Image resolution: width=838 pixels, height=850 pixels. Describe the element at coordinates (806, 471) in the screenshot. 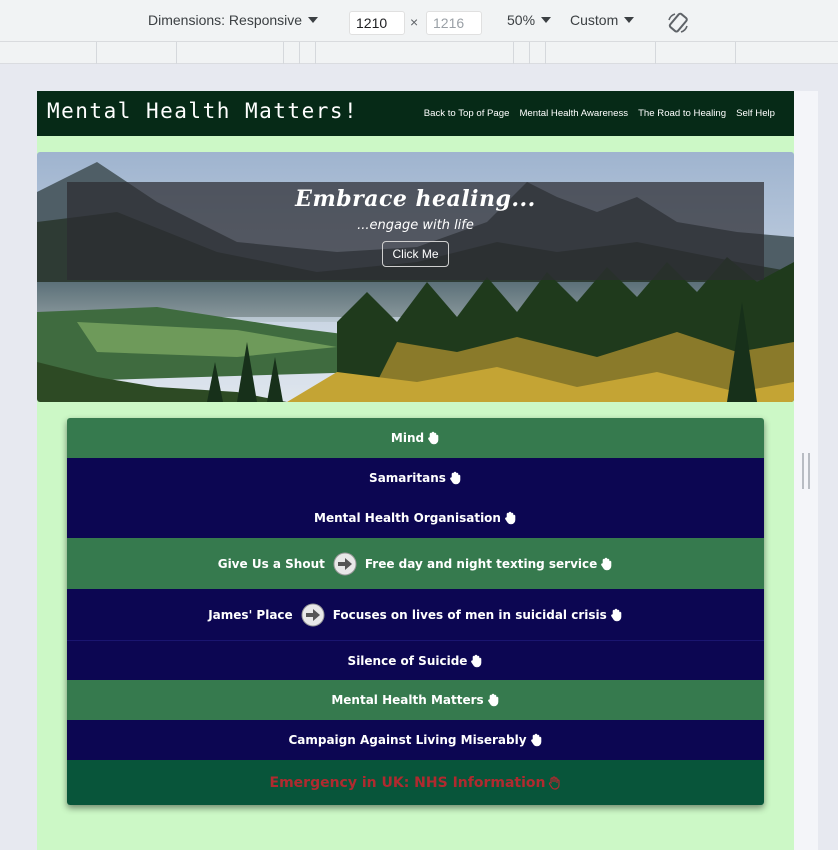

I see `viewport-resize-handle` at that location.